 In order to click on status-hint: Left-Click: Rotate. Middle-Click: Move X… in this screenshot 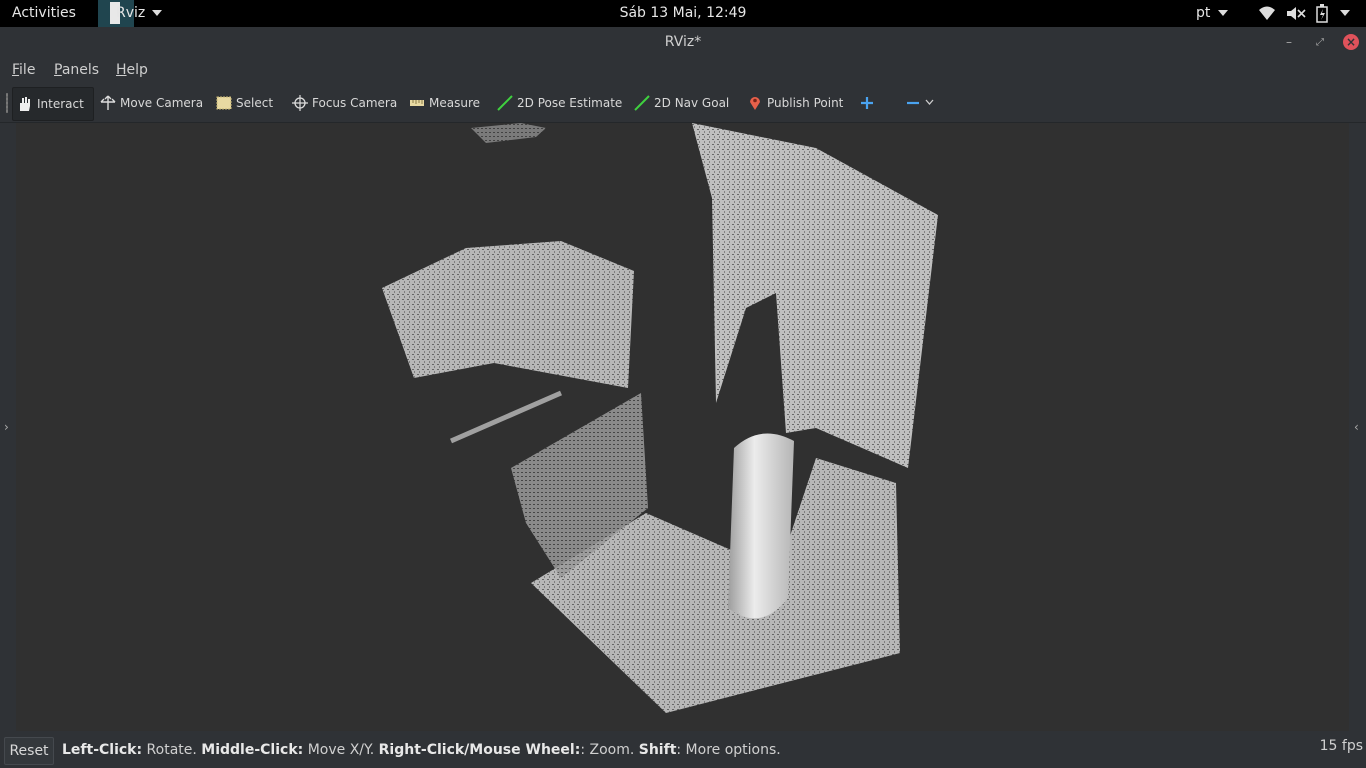, I will do `click(421, 750)`.